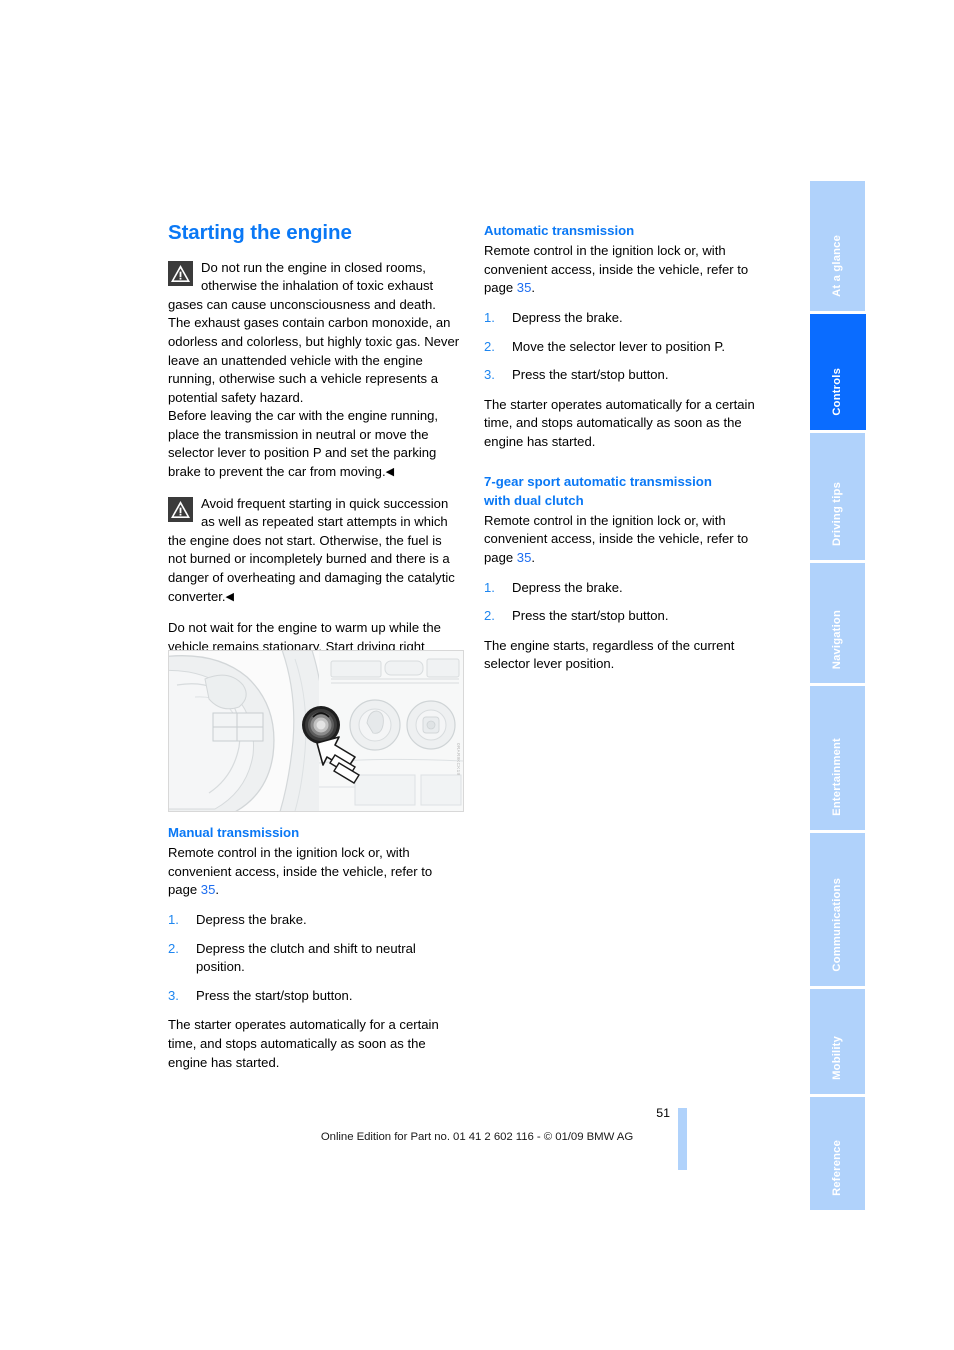 The height and width of the screenshot is (1350, 954). Describe the element at coordinates (260, 232) in the screenshot. I see `page-title: Starting the engine` at that location.